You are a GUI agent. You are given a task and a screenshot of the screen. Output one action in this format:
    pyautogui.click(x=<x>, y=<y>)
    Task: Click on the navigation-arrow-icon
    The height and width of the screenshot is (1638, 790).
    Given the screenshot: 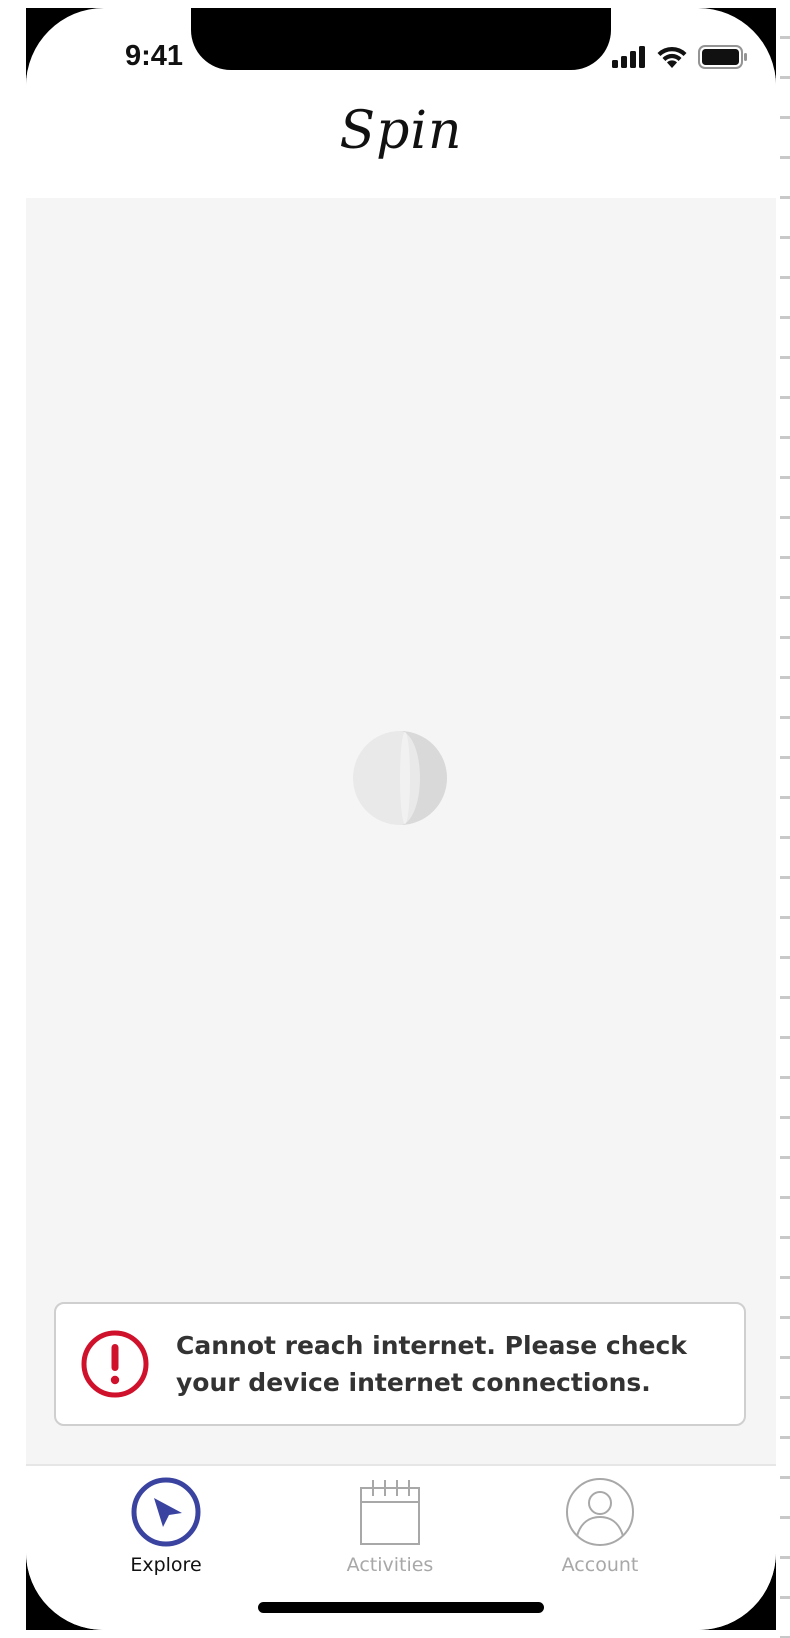 What is the action you would take?
    pyautogui.click(x=166, y=1512)
    